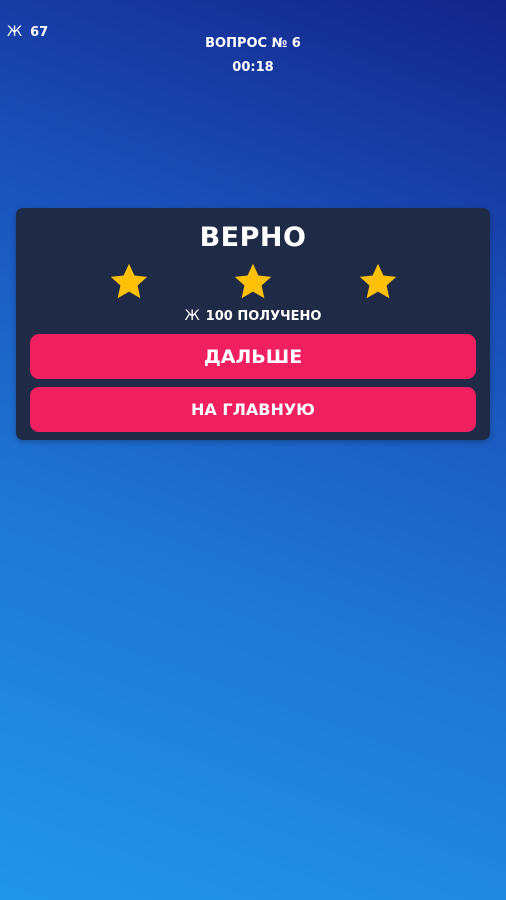 The height and width of the screenshot is (900, 506). What do you see at coordinates (253, 237) in the screenshot?
I see `result-title: ВЕРНО` at bounding box center [253, 237].